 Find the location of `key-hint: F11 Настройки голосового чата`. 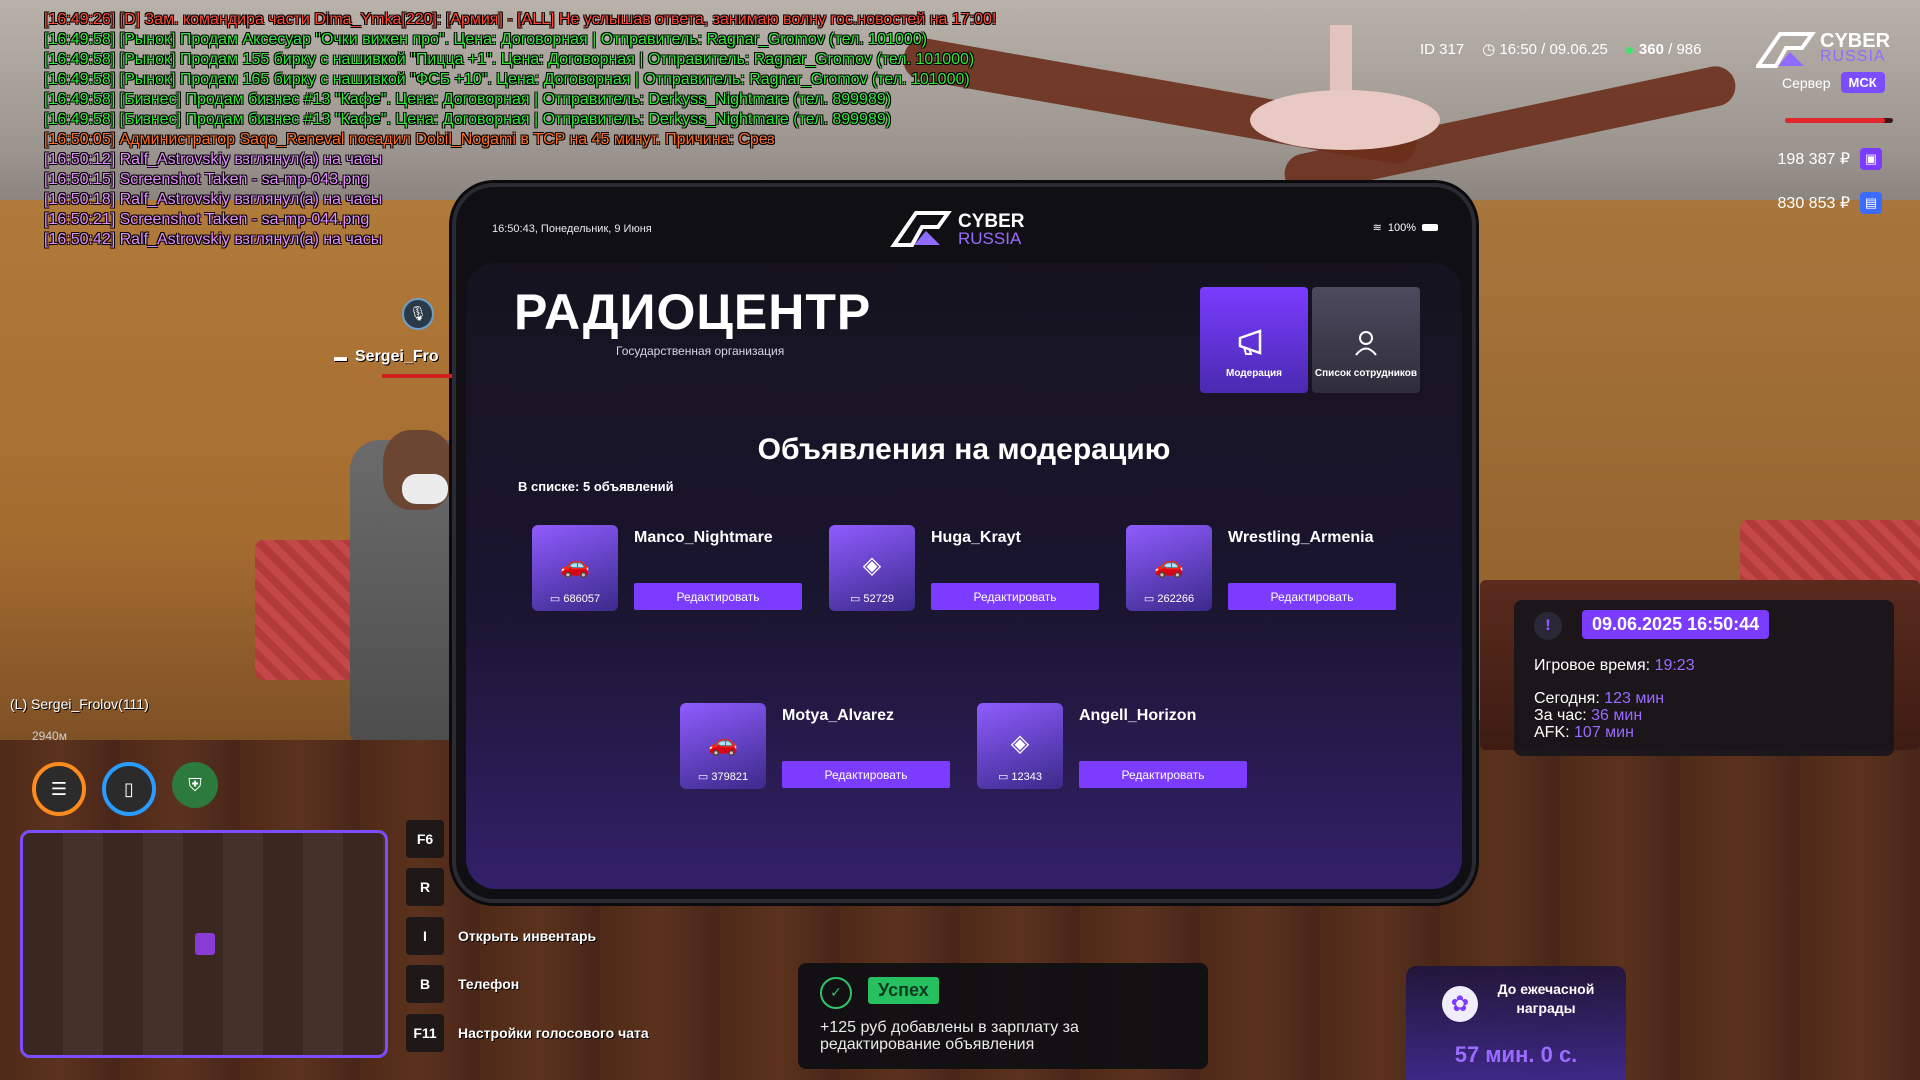

key-hint: F11 Настройки голосового чата is located at coordinates (527, 1033).